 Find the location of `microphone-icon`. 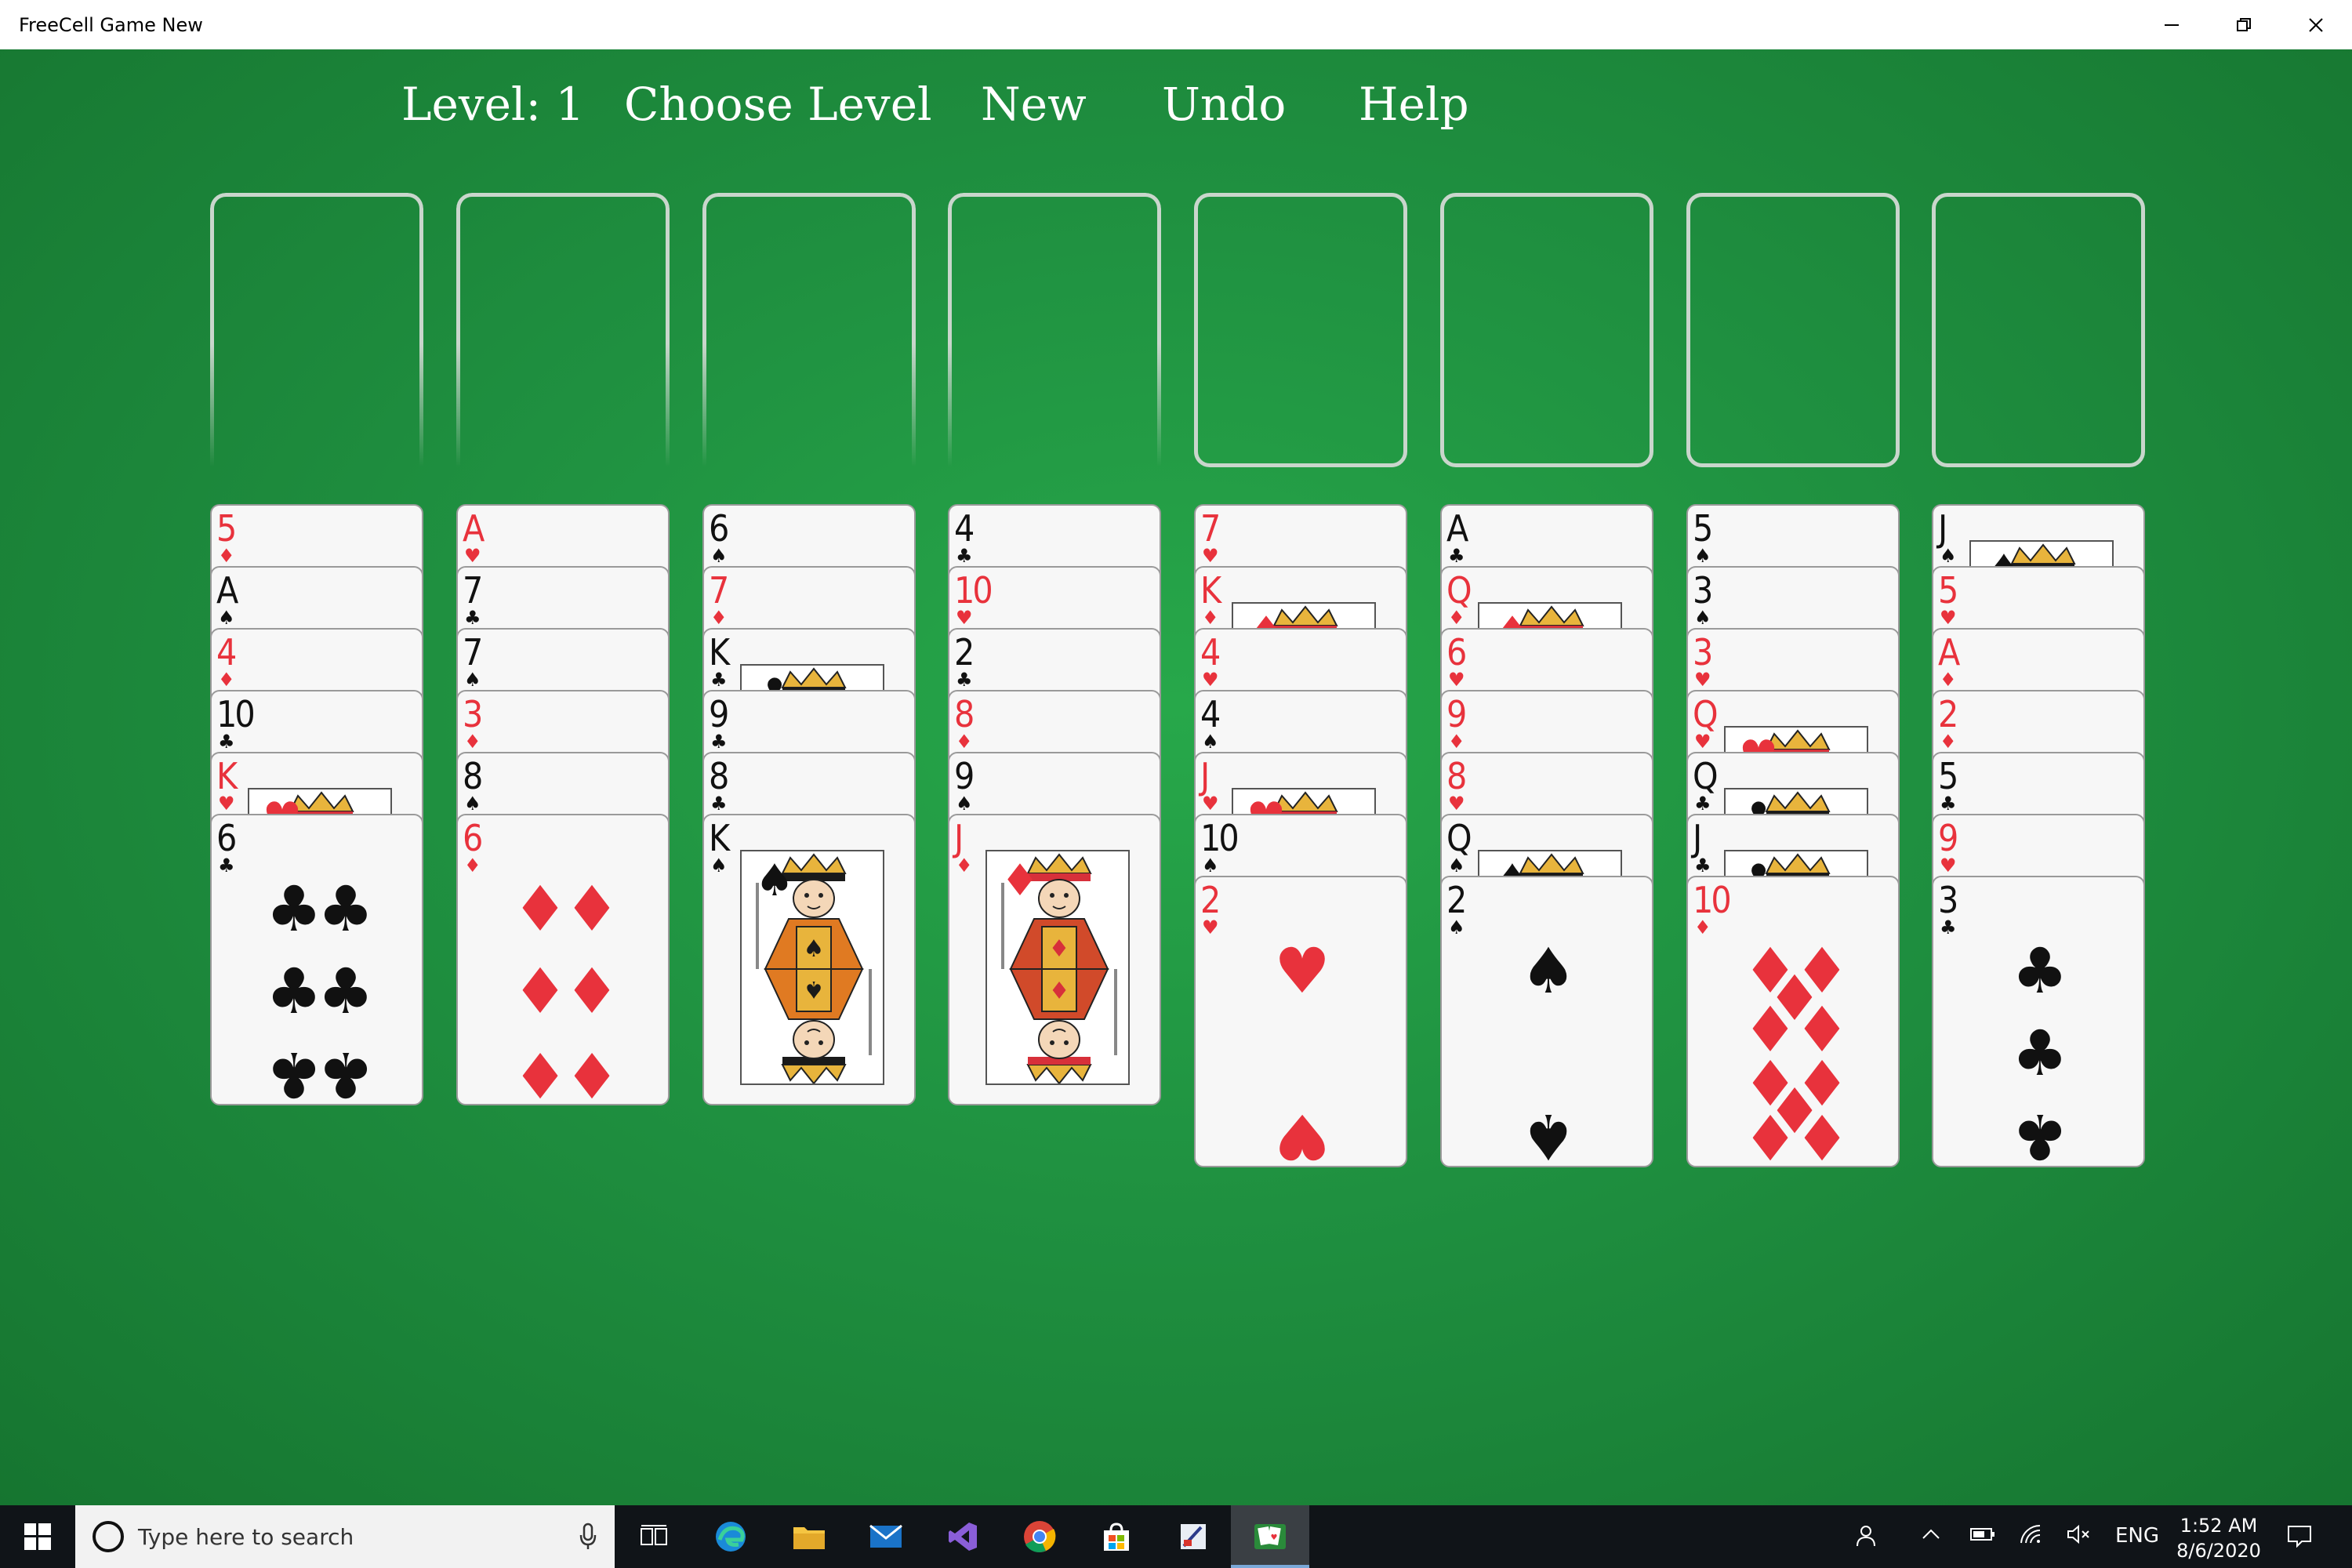

microphone-icon is located at coordinates (588, 1537).